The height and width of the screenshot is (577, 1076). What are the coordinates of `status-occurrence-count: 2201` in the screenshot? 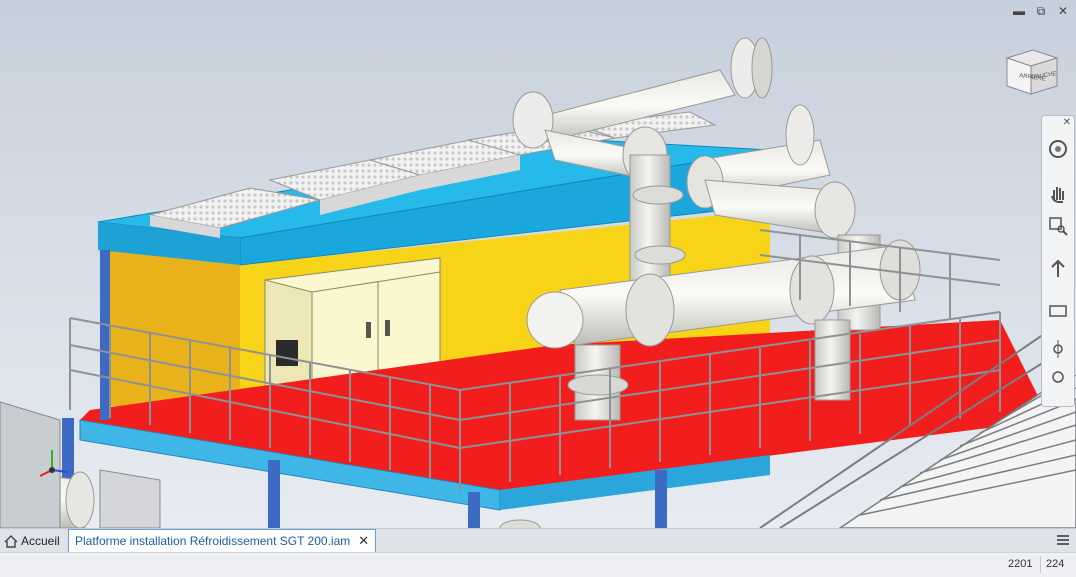 It's located at (1020, 564).